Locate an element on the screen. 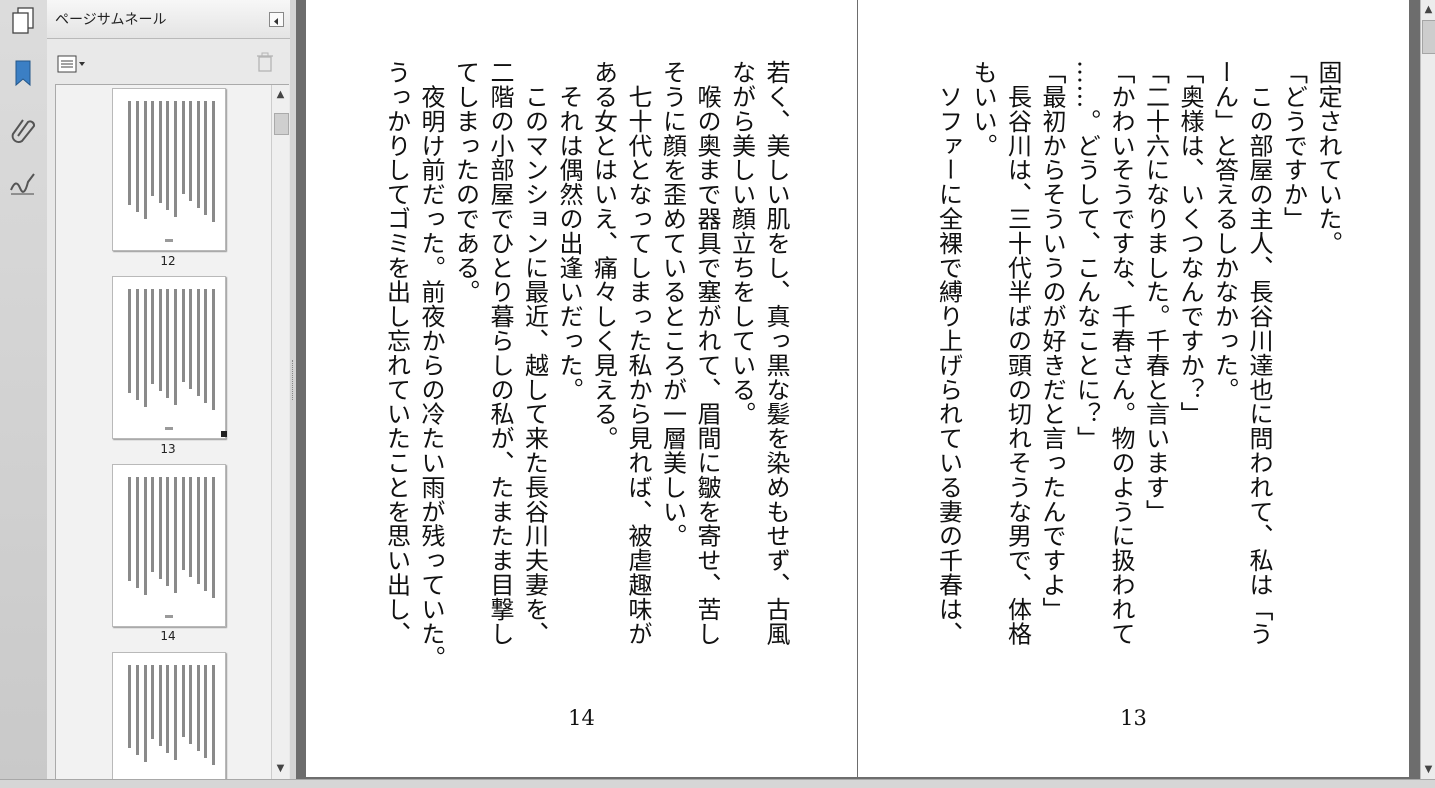 This screenshot has height=788, width=1435. text-line: 「二十六になりました。千春と言います」 is located at coordinates (1155, 292).